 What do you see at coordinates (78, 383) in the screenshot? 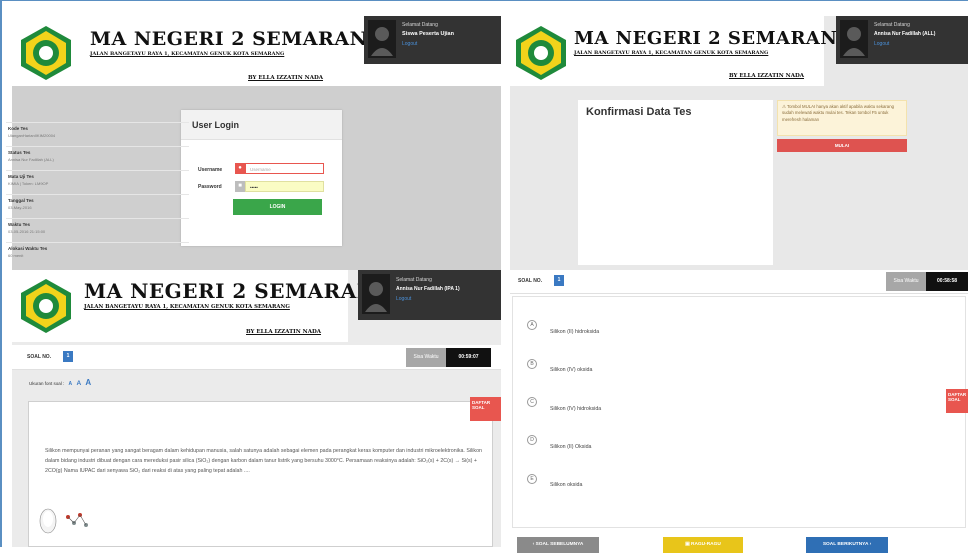
I see `font-size-medium: A` at bounding box center [78, 383].